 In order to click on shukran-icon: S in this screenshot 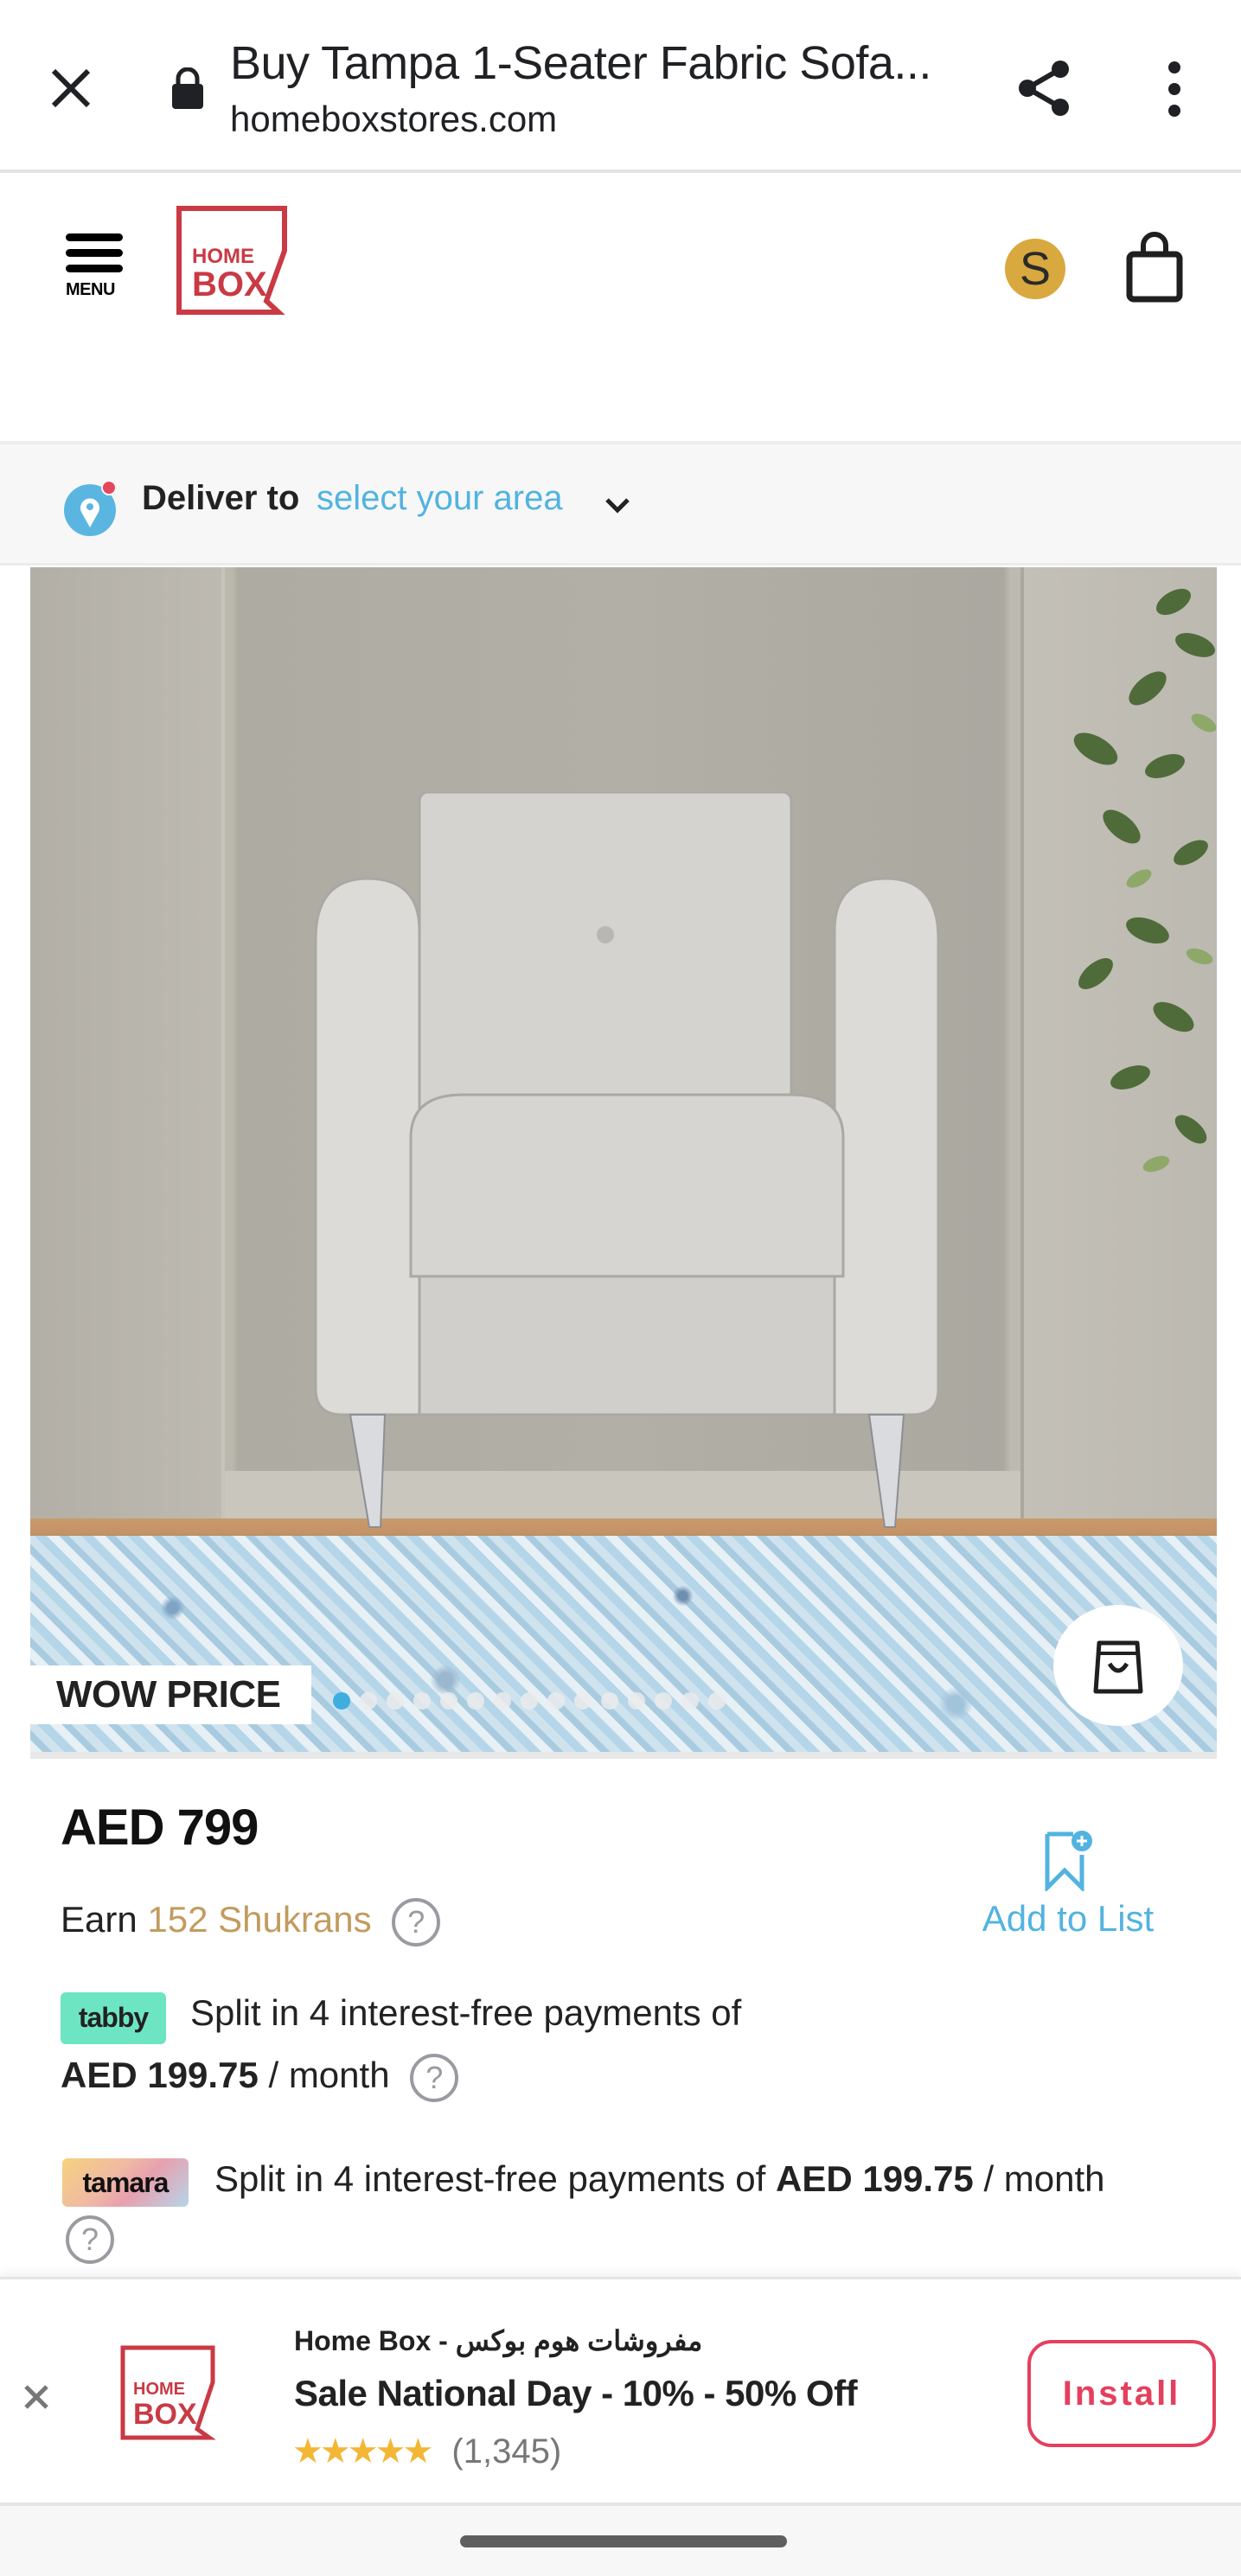, I will do `click(1035, 269)`.